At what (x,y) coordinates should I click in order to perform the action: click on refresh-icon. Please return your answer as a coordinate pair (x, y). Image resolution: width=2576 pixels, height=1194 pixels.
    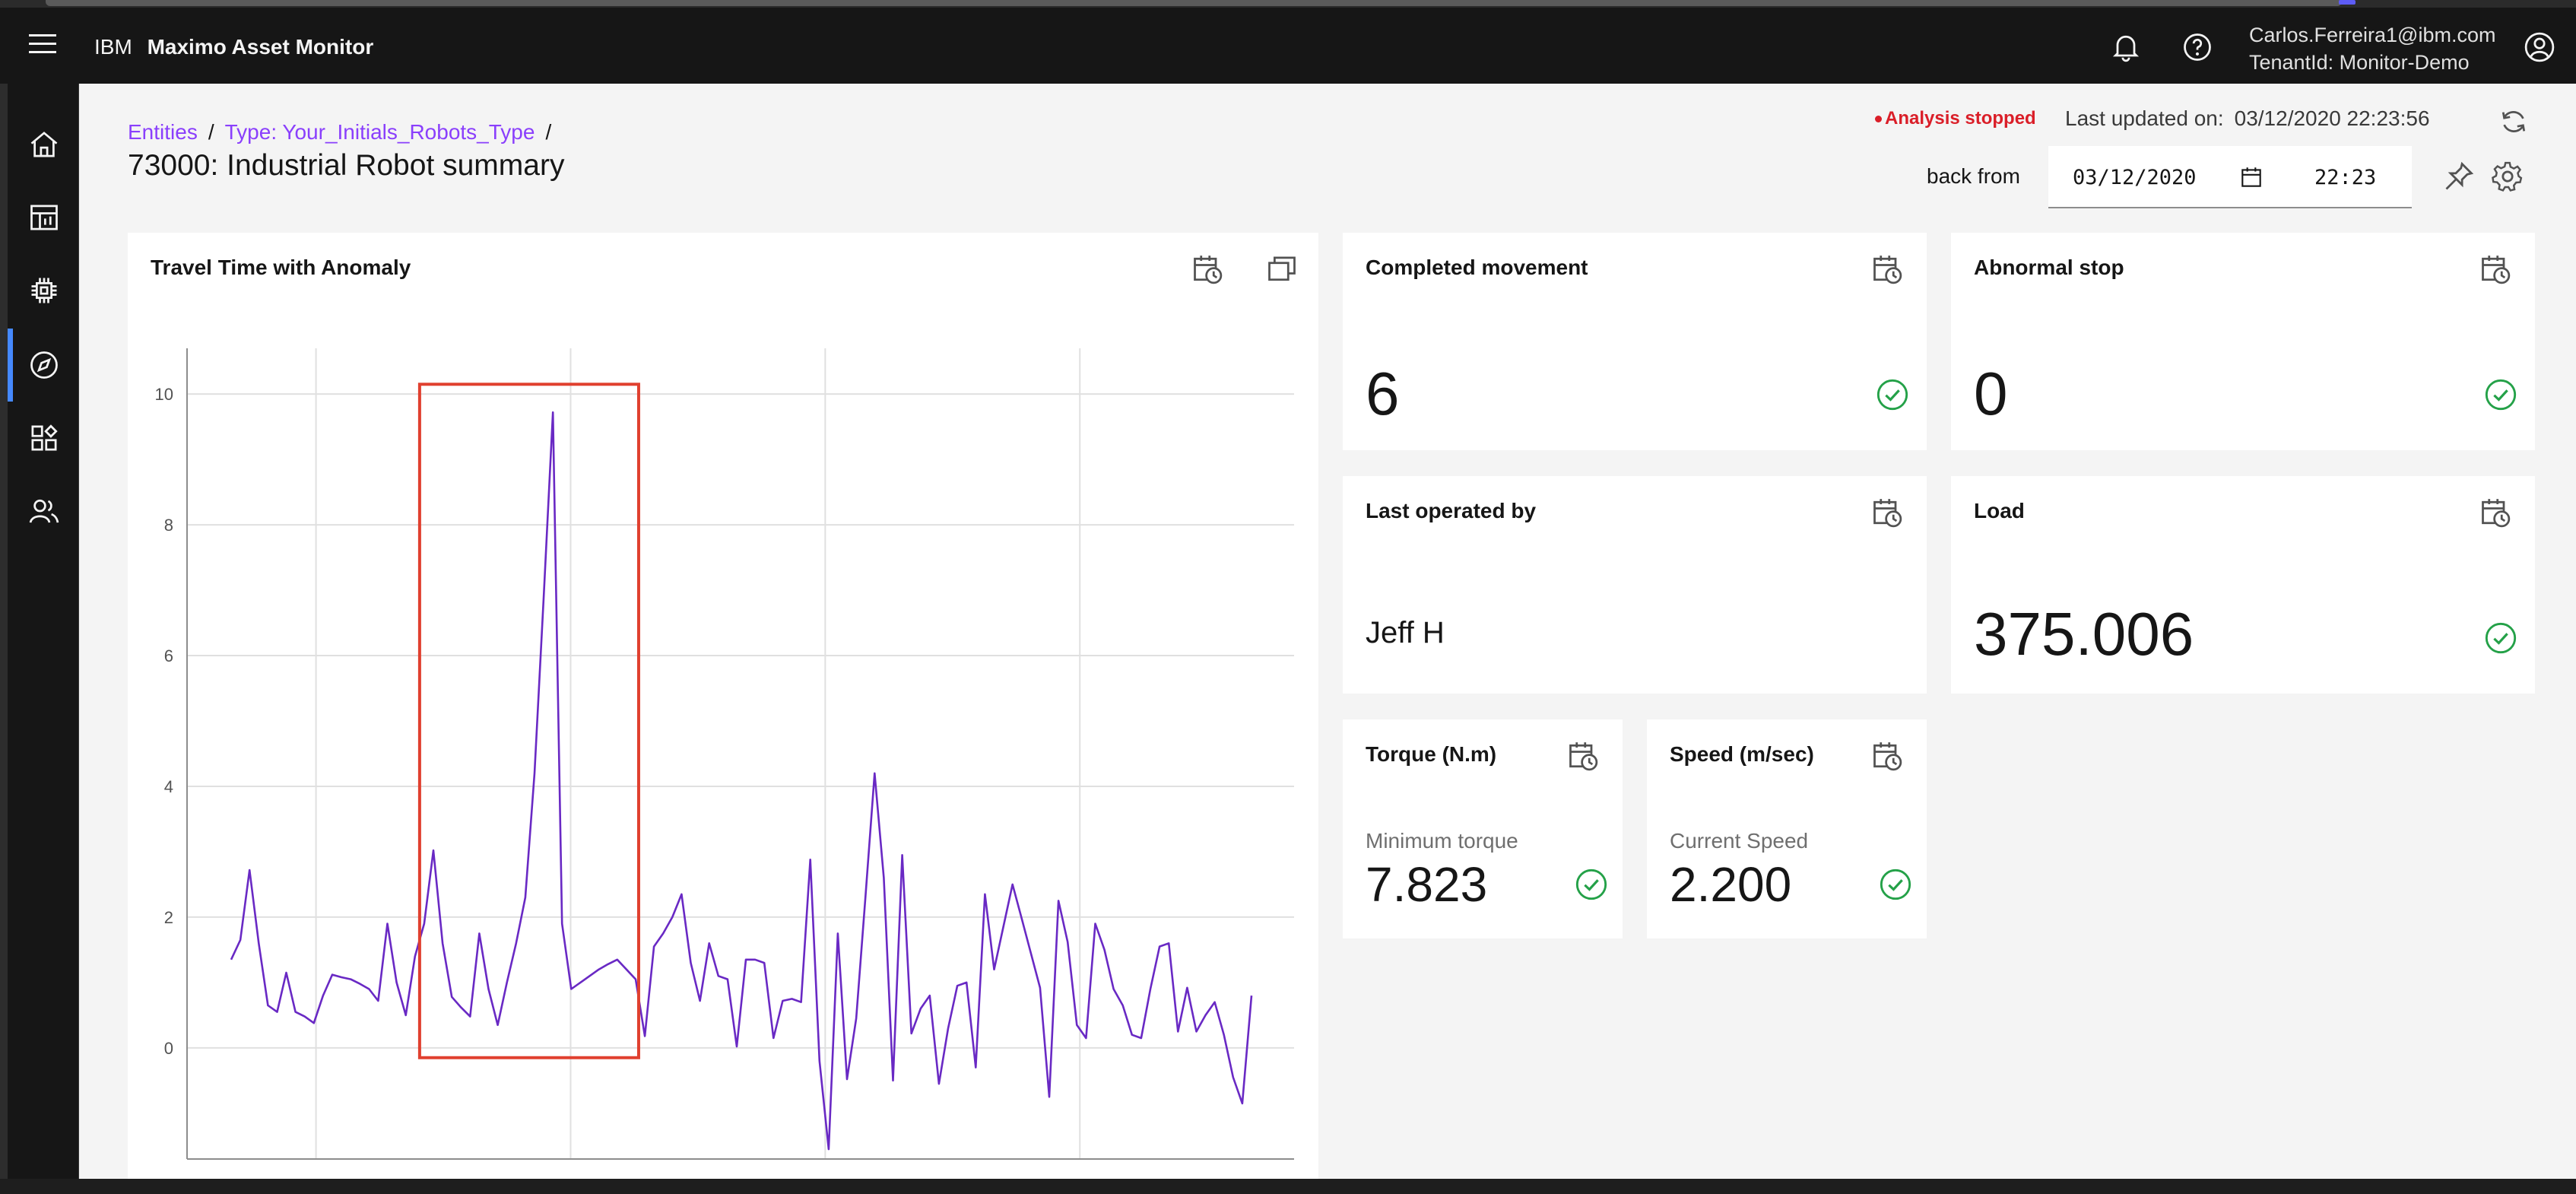
    Looking at the image, I should click on (2514, 122).